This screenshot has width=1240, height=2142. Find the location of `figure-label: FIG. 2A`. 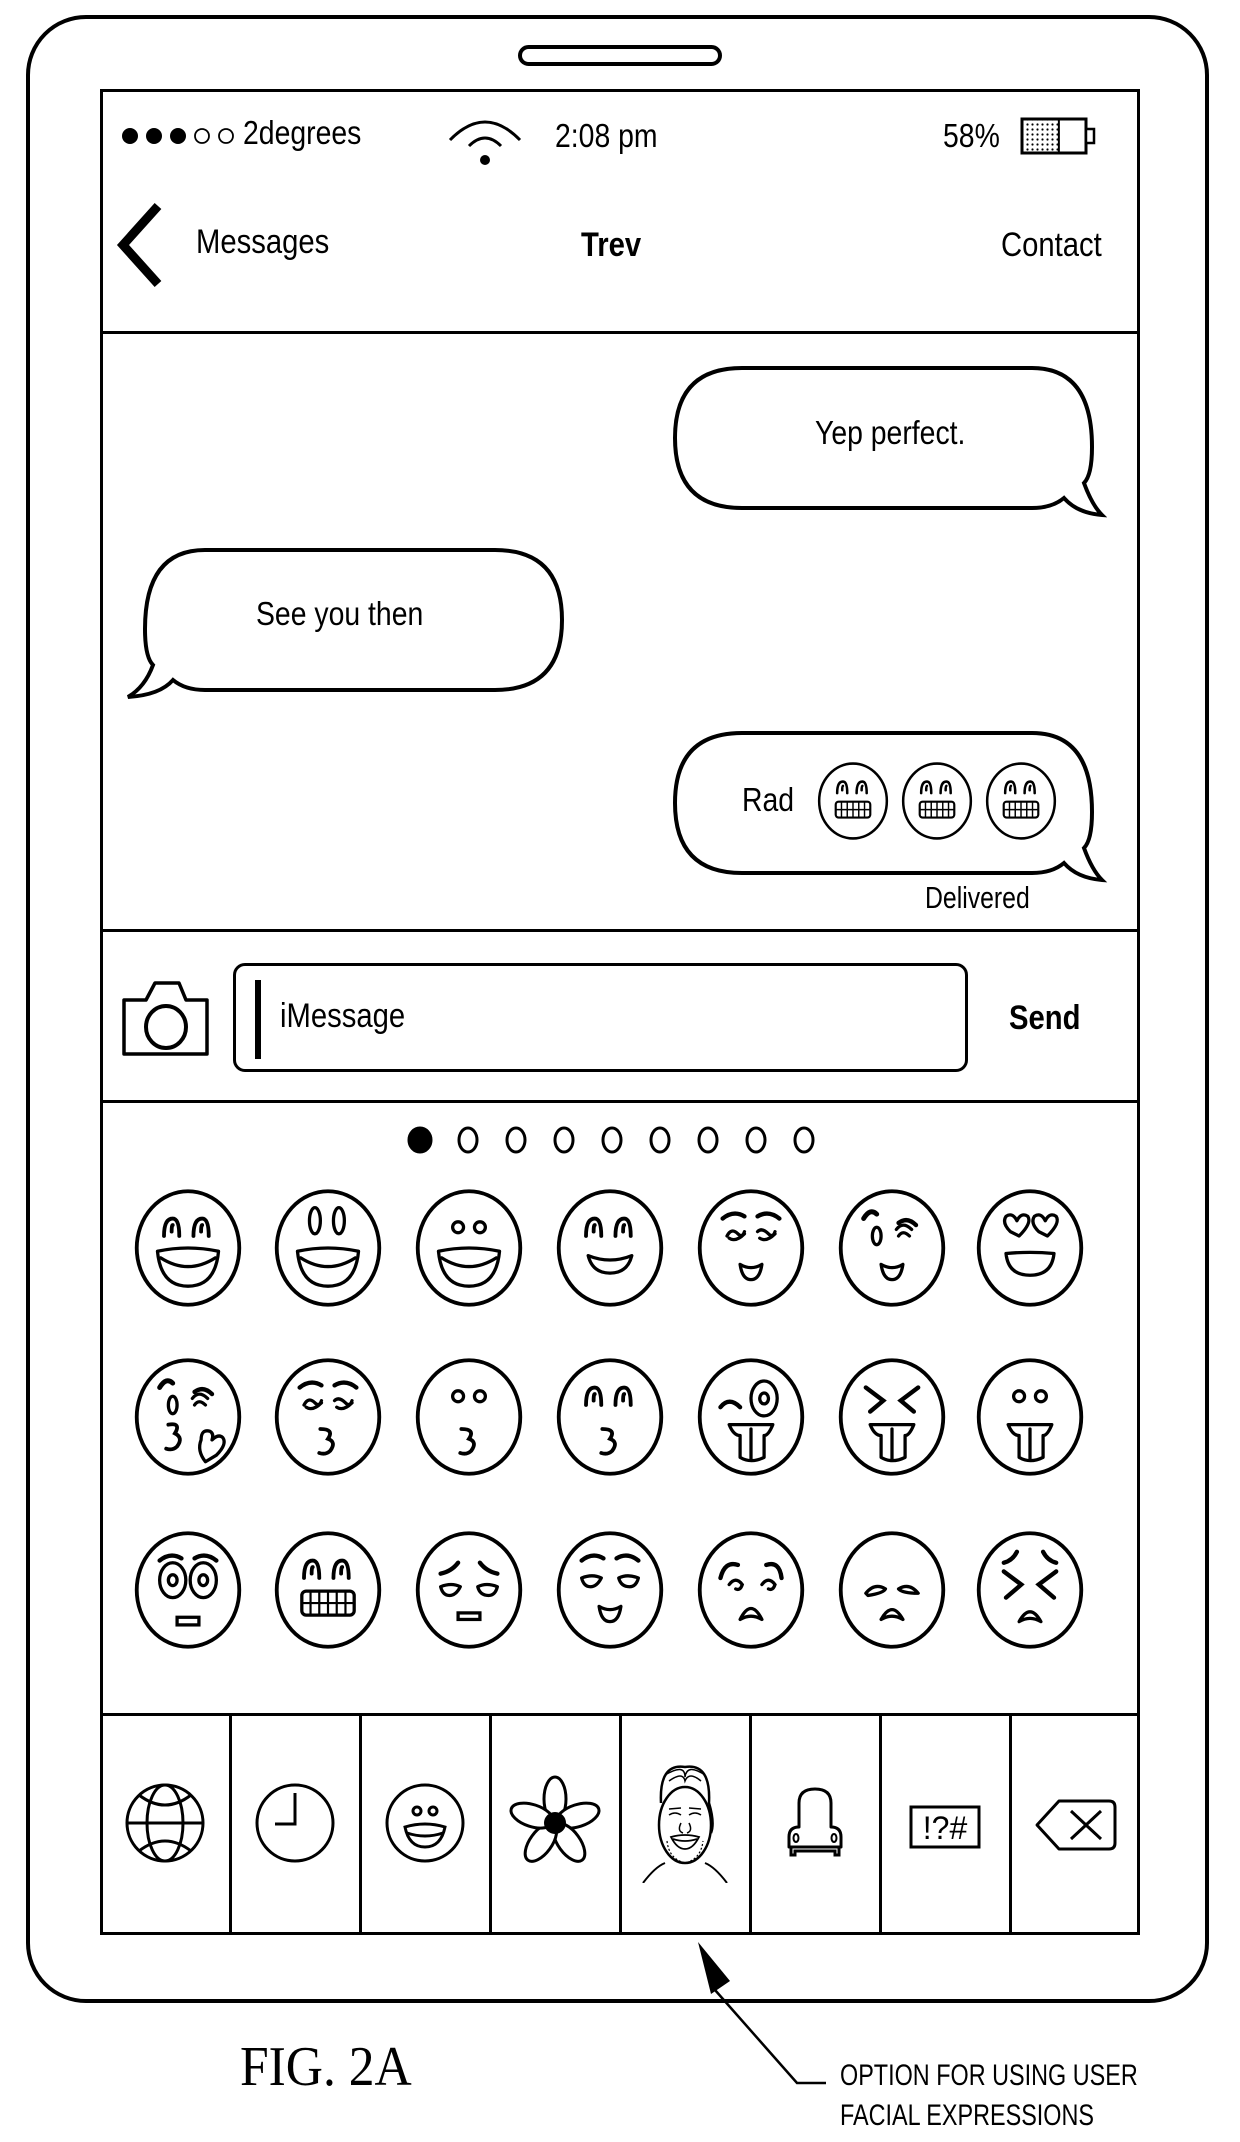

figure-label: FIG. 2A is located at coordinates (326, 2067).